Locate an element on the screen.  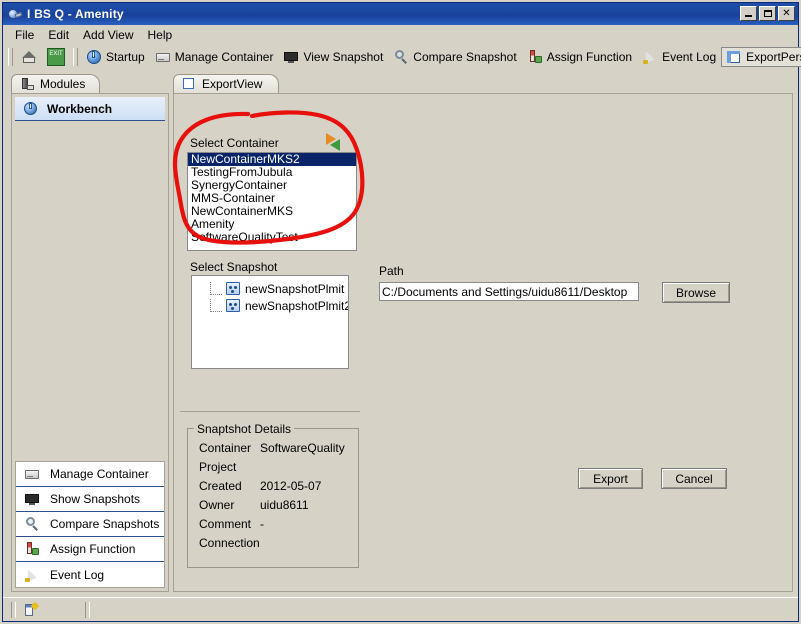
window-title: I BS Q - Amenity is located at coordinates (75, 14).